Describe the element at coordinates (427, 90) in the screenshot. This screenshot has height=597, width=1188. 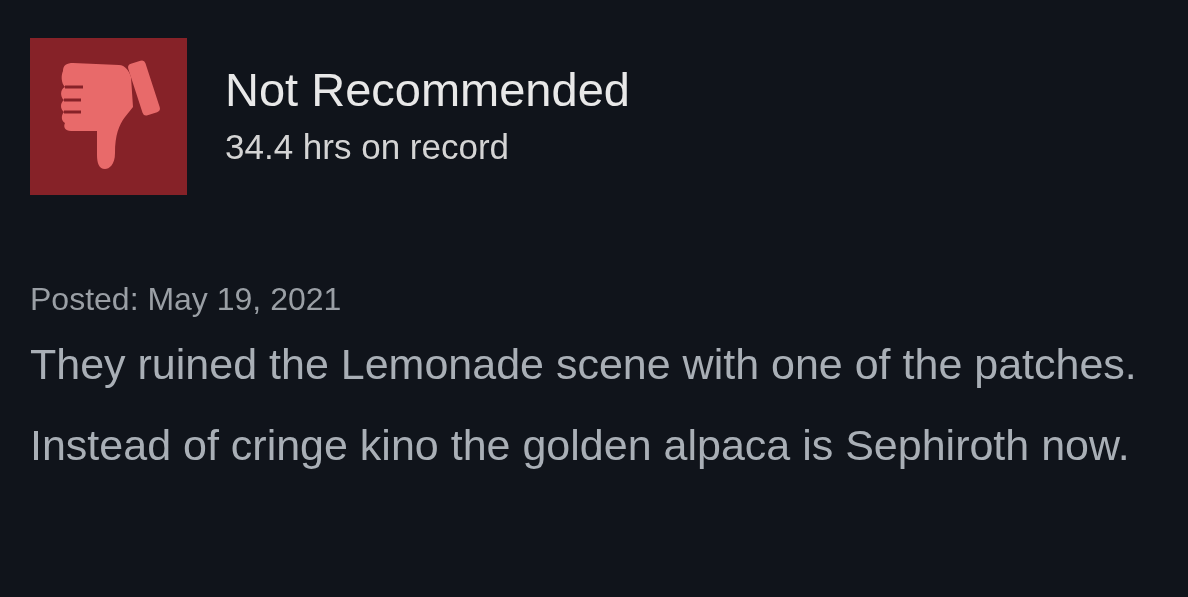
I see `review-verdict: Not Recommended` at that location.